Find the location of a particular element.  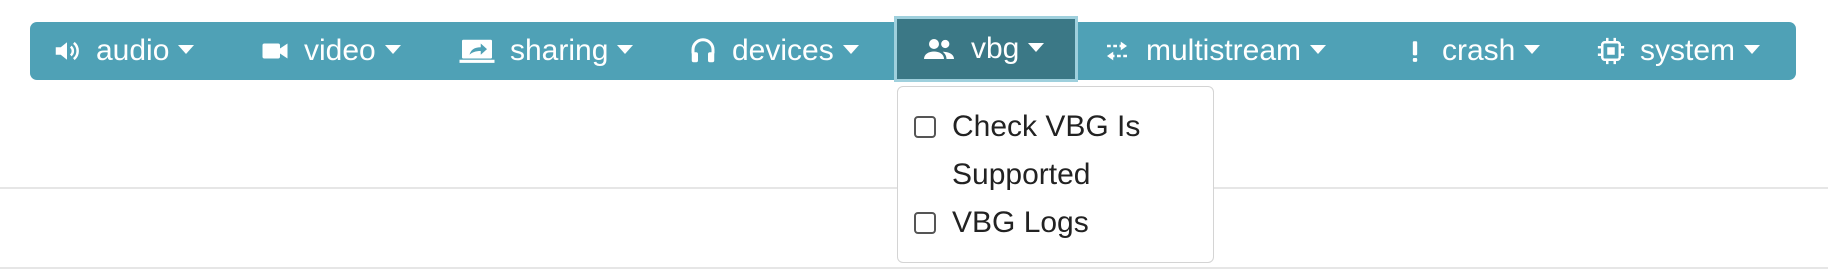

video-camera-icon is located at coordinates (275, 51).